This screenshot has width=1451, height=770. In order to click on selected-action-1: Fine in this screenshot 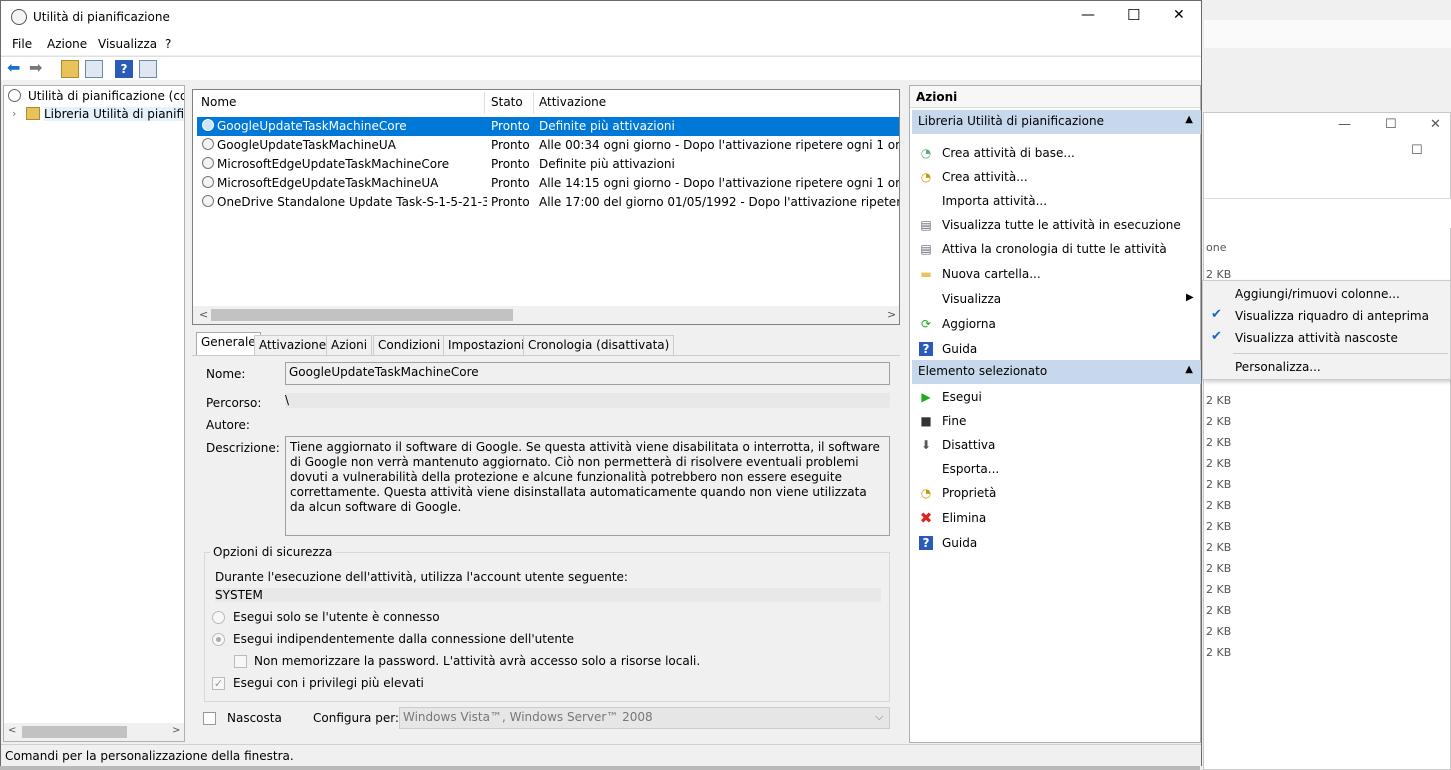, I will do `click(954, 421)`.